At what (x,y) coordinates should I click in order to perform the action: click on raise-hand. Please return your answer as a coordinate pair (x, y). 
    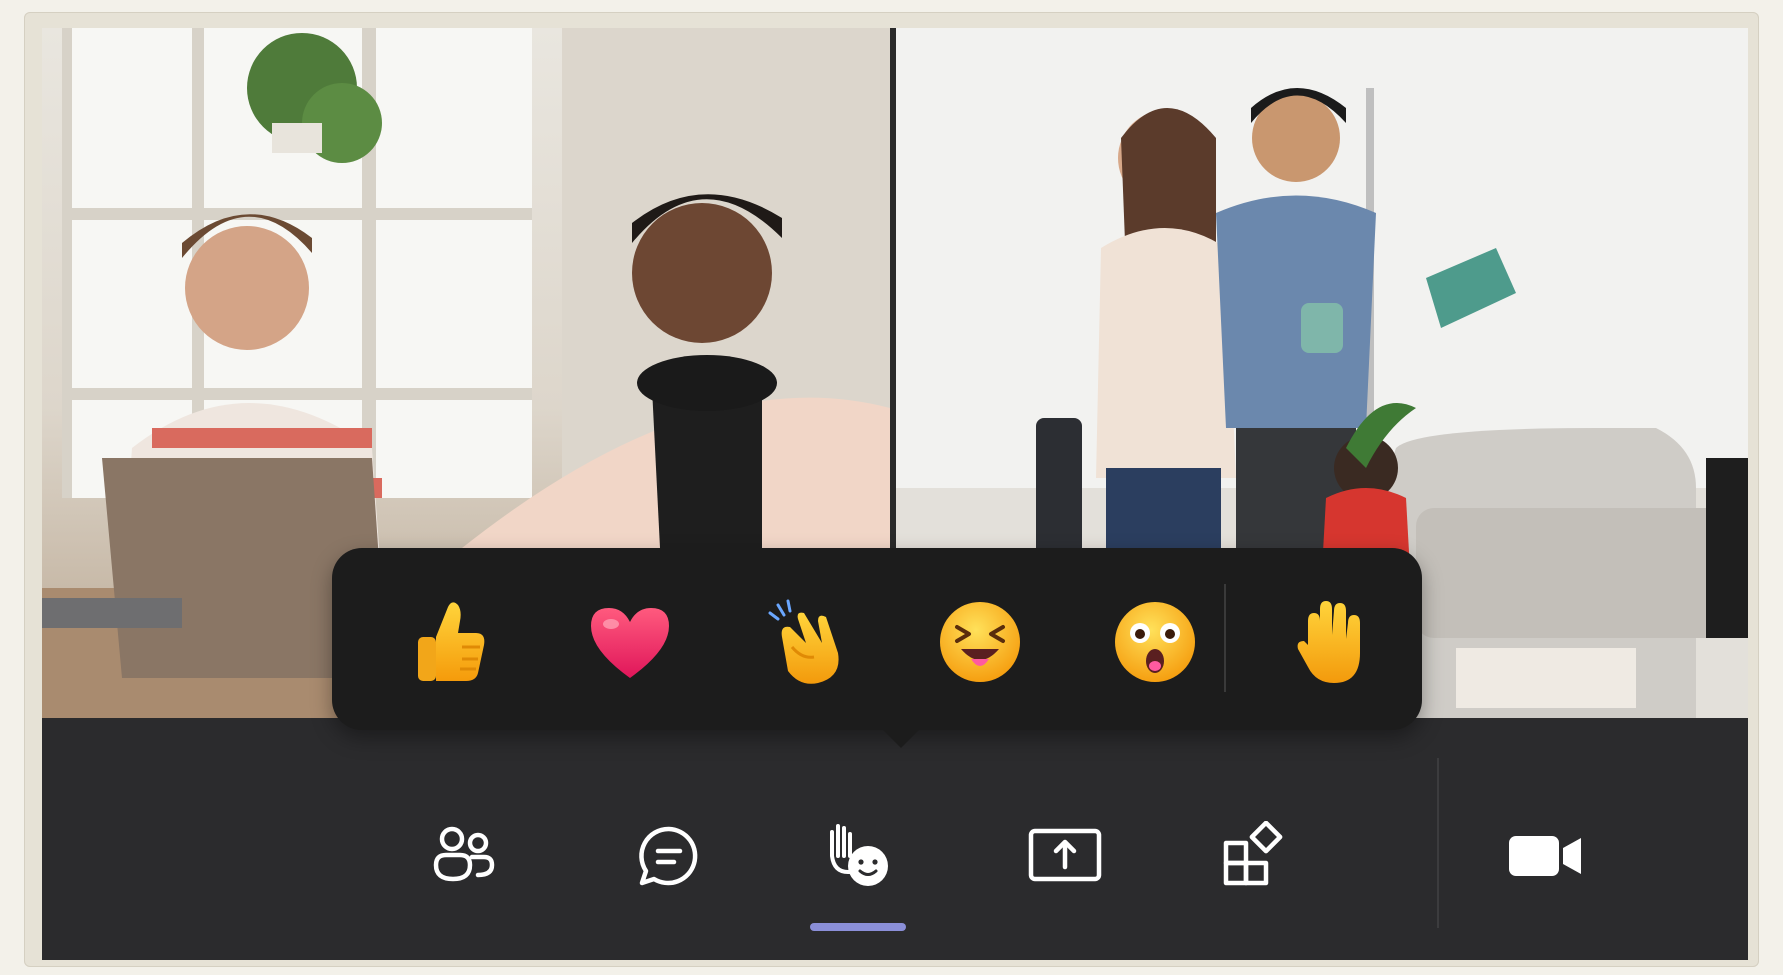
    Looking at the image, I should click on (1330, 642).